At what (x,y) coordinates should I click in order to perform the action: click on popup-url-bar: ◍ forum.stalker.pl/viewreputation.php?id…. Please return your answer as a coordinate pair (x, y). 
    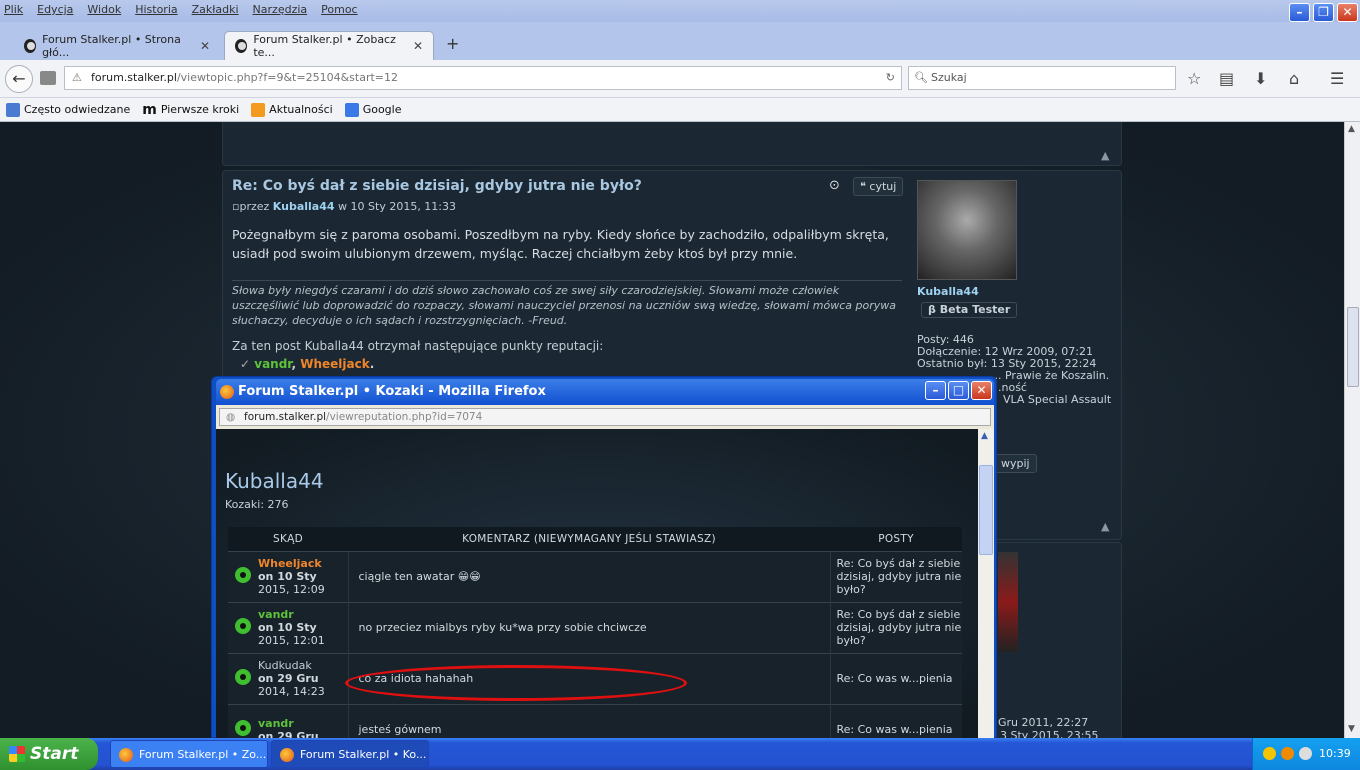
    Looking at the image, I should click on (605, 417).